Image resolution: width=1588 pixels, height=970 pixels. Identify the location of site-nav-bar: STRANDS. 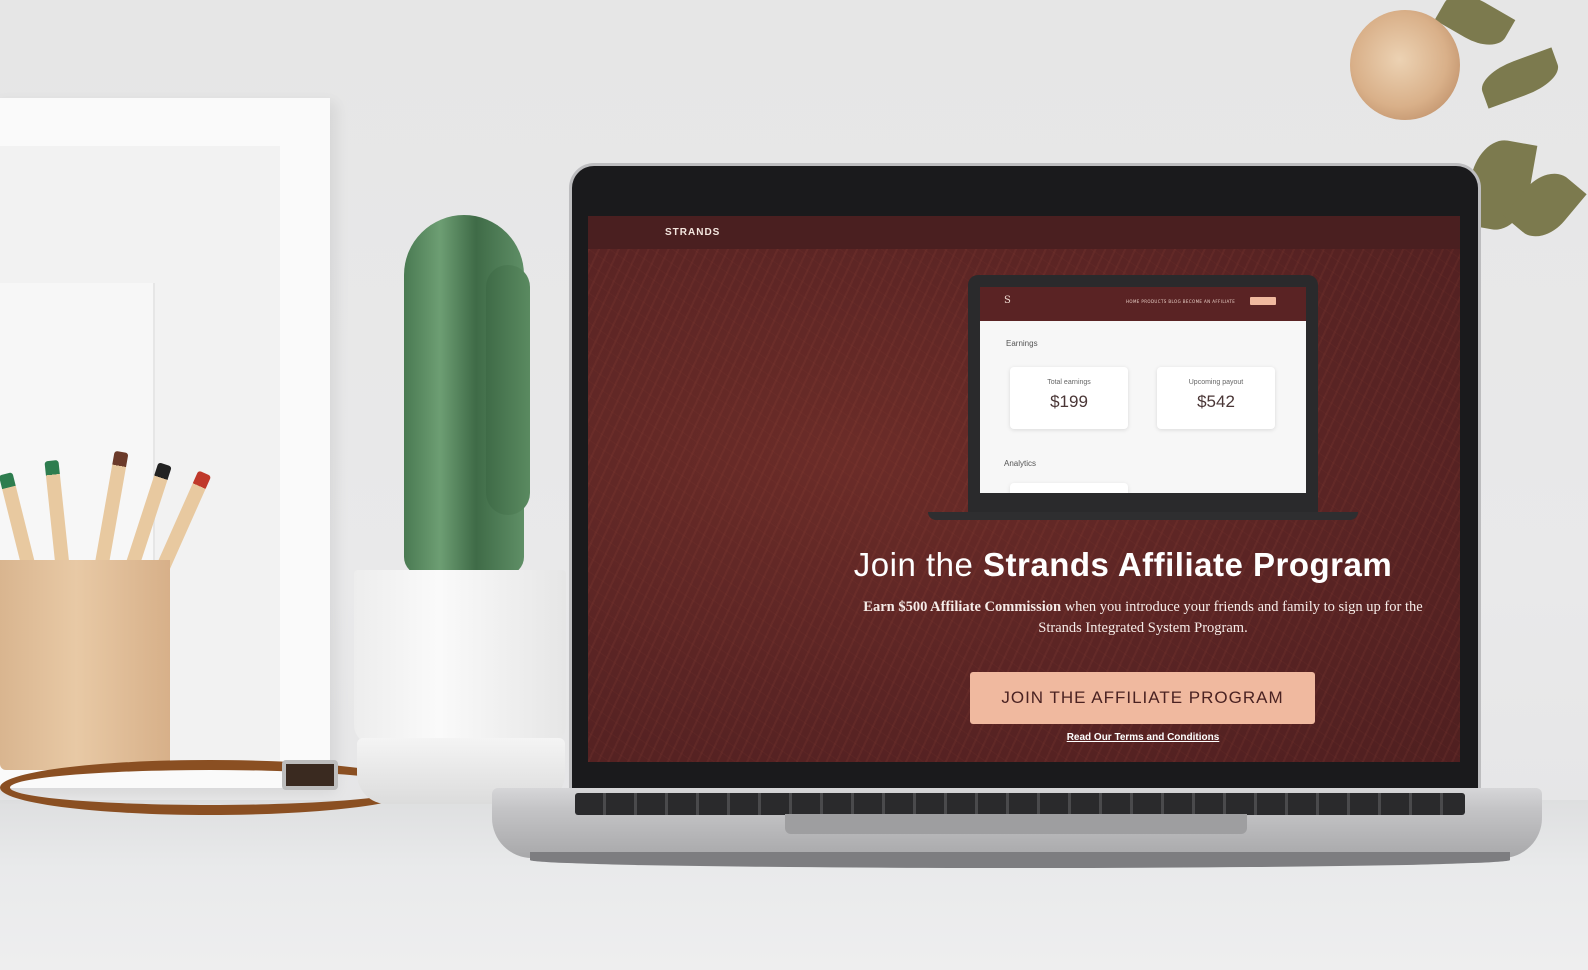
(1024, 232).